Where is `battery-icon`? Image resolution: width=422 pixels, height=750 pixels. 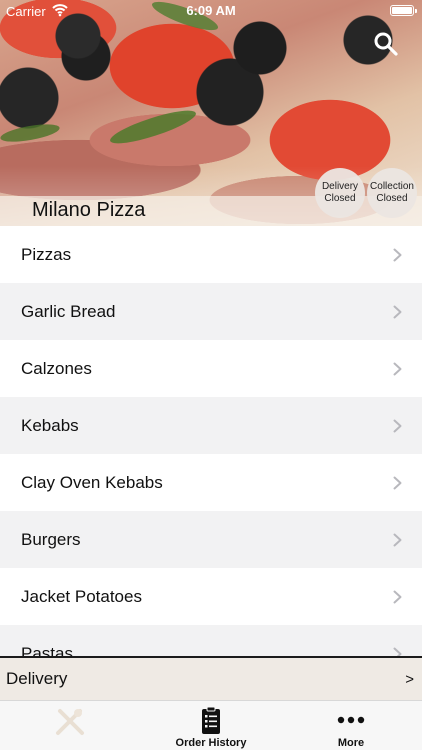
battery-icon is located at coordinates (403, 10).